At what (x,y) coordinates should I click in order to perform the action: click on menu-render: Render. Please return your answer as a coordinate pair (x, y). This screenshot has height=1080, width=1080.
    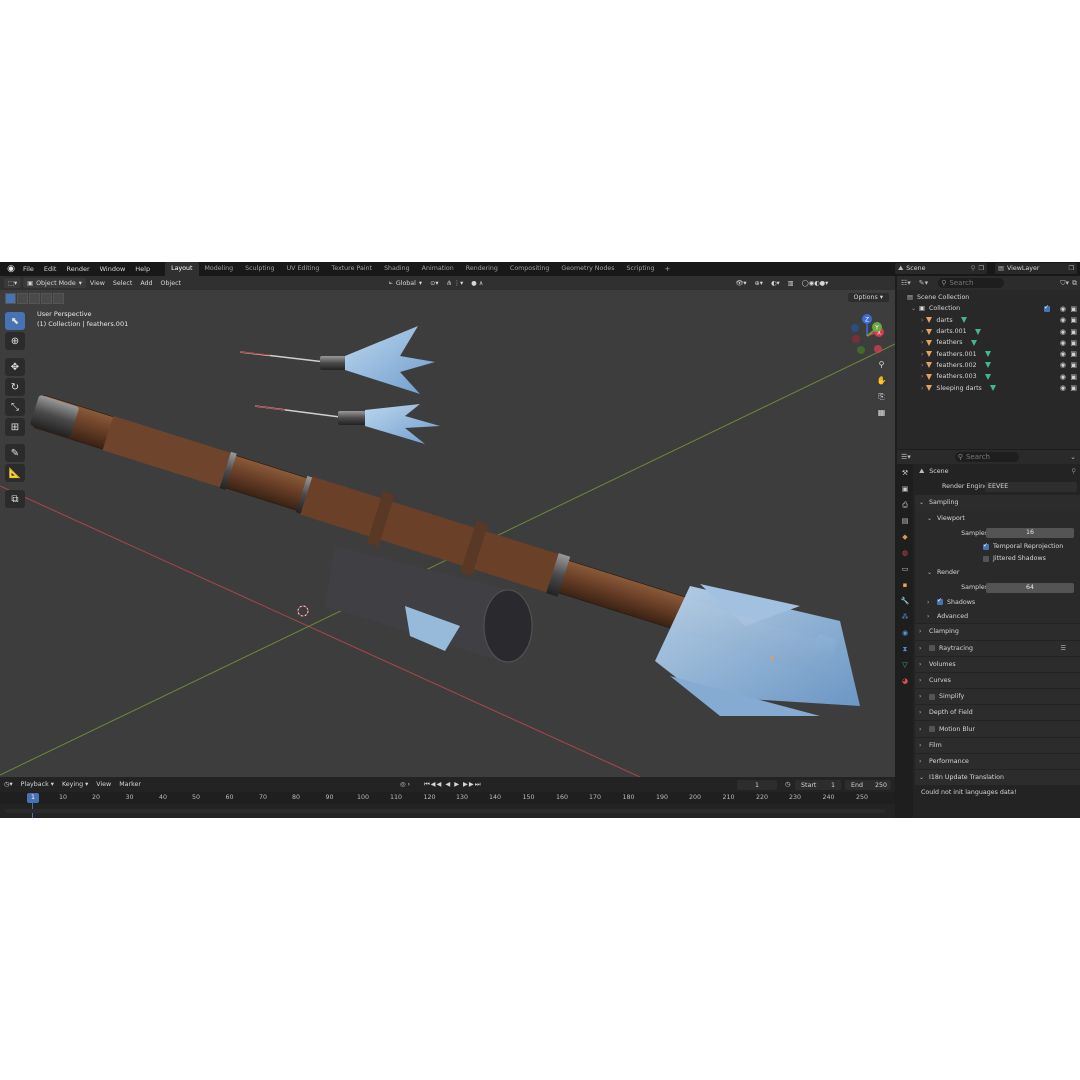
    Looking at the image, I should click on (77, 269).